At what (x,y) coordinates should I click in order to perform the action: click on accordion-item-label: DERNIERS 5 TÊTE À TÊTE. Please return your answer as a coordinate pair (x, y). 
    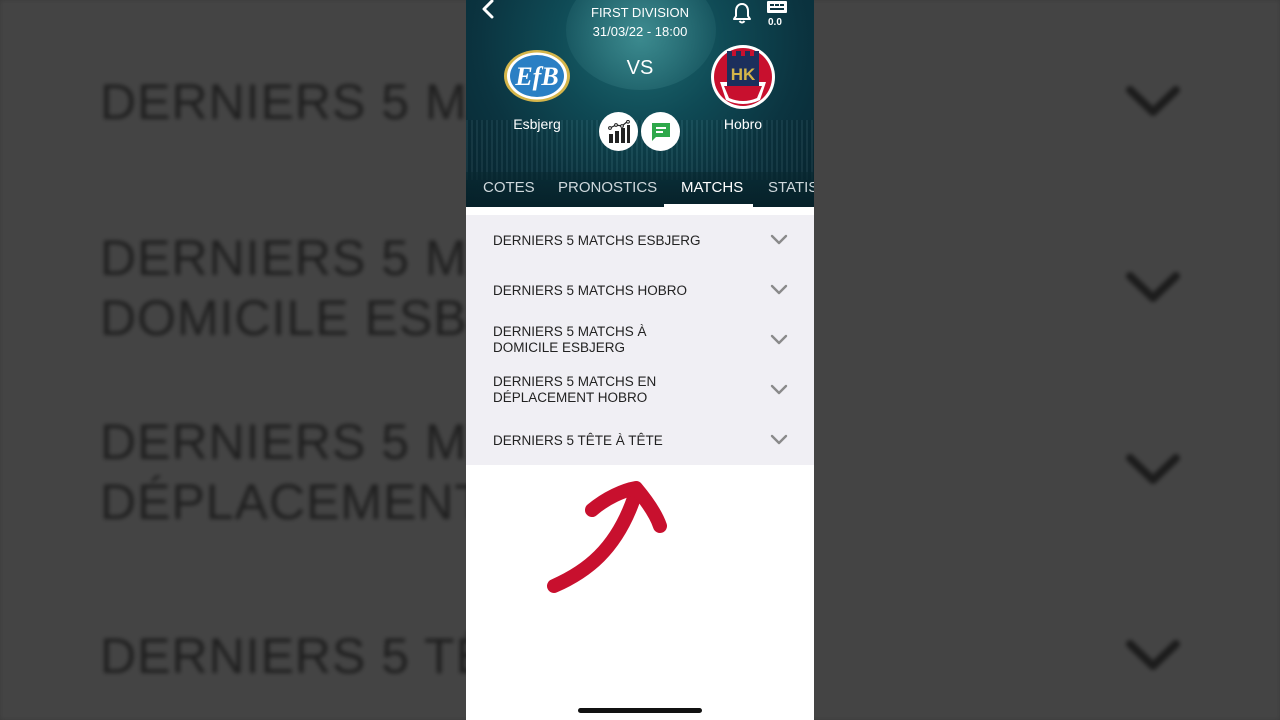
    Looking at the image, I should click on (578, 440).